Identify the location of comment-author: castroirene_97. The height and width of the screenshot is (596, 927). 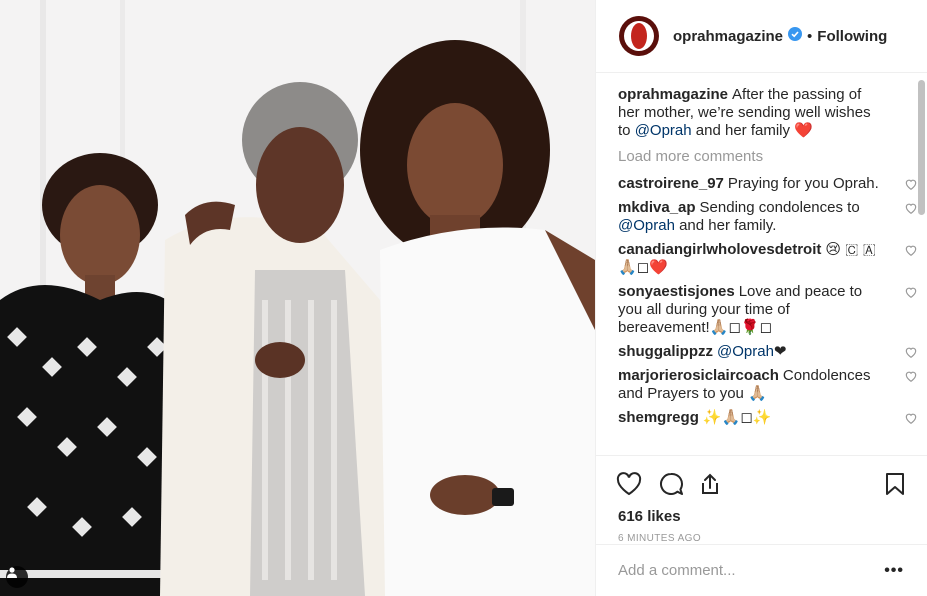
(671, 183).